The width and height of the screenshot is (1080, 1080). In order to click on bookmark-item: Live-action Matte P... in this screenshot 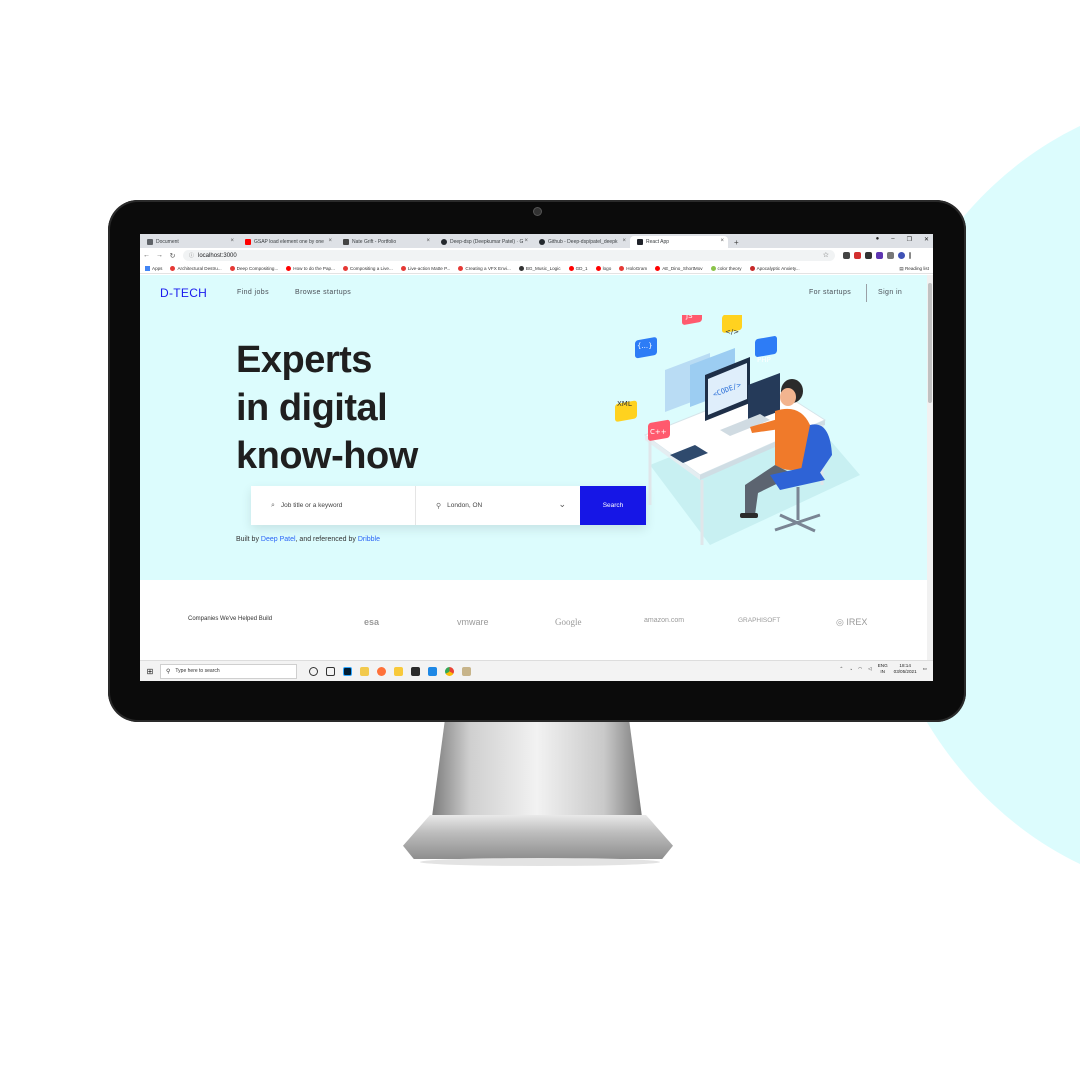, I will do `click(425, 268)`.